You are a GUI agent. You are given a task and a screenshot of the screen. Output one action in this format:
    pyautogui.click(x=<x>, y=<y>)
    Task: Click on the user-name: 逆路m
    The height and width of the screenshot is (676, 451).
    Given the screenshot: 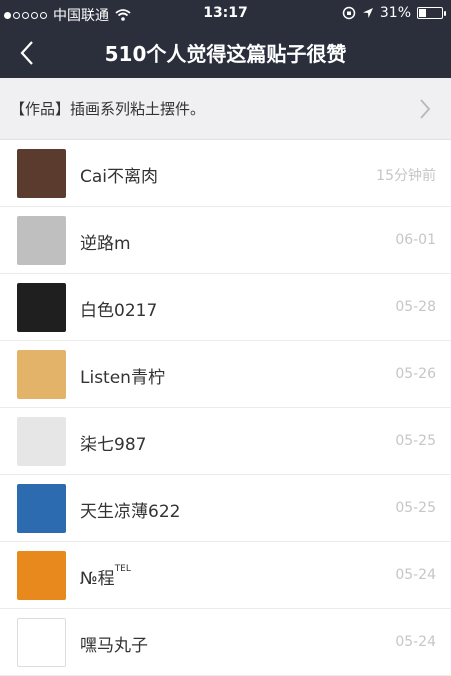 What is the action you would take?
    pyautogui.click(x=105, y=241)
    